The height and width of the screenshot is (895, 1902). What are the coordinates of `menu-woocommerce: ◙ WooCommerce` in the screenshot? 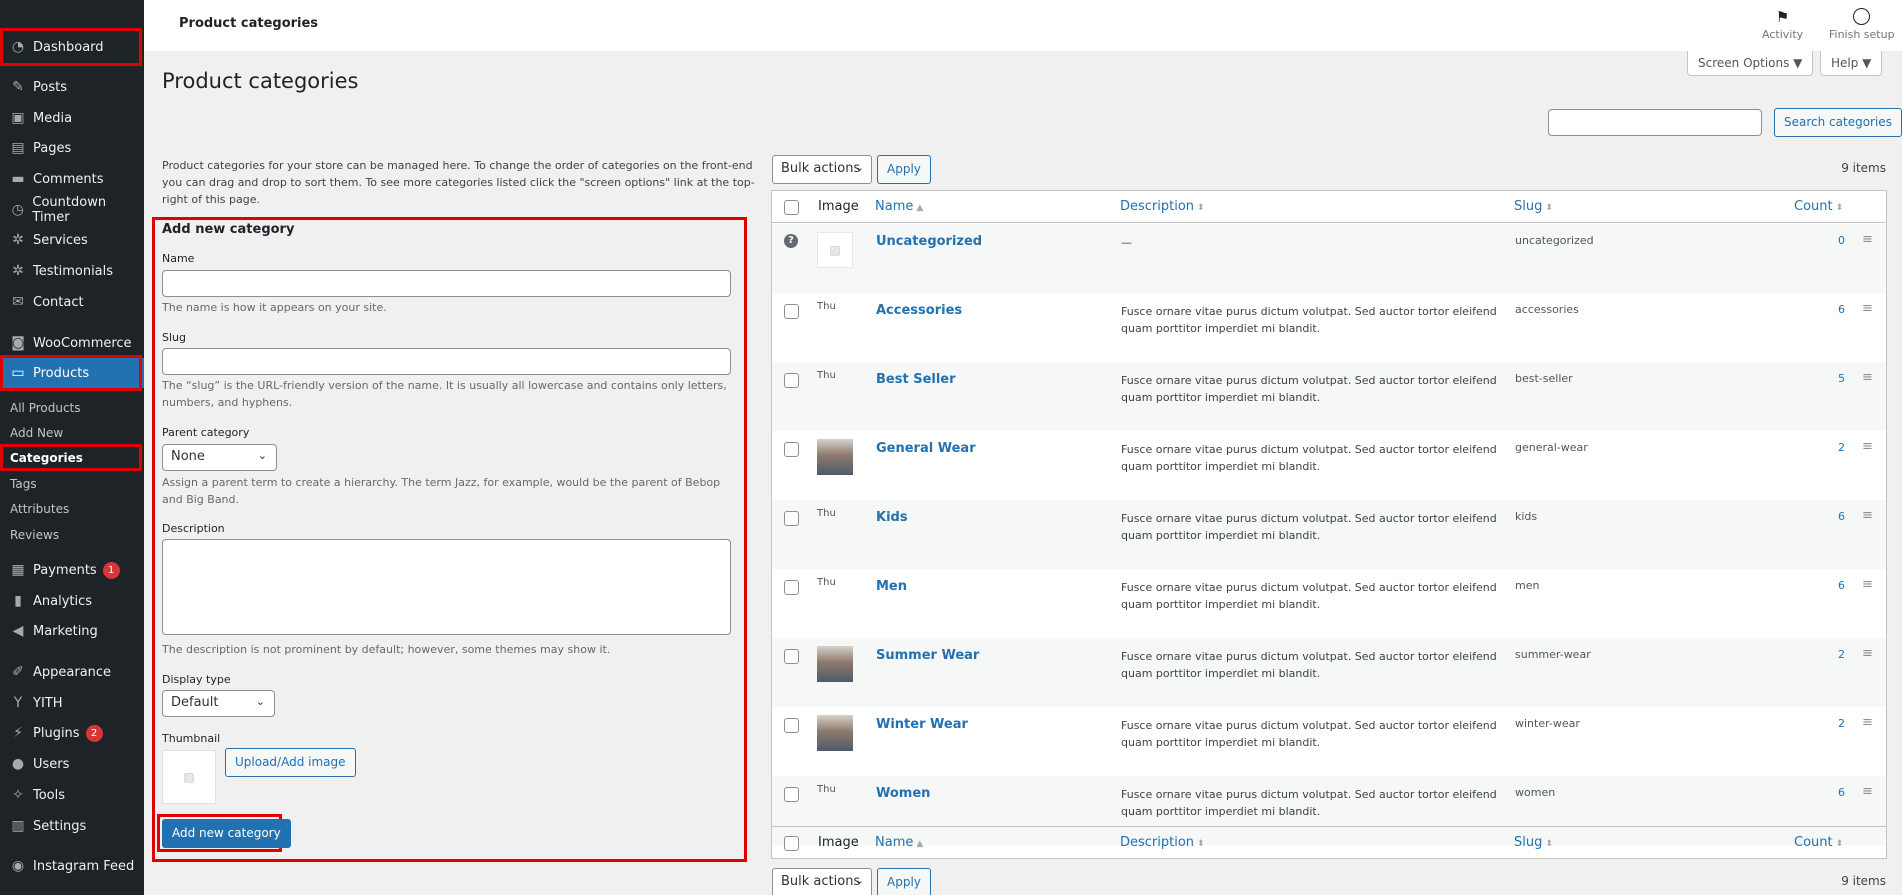 It's located at (72, 343).